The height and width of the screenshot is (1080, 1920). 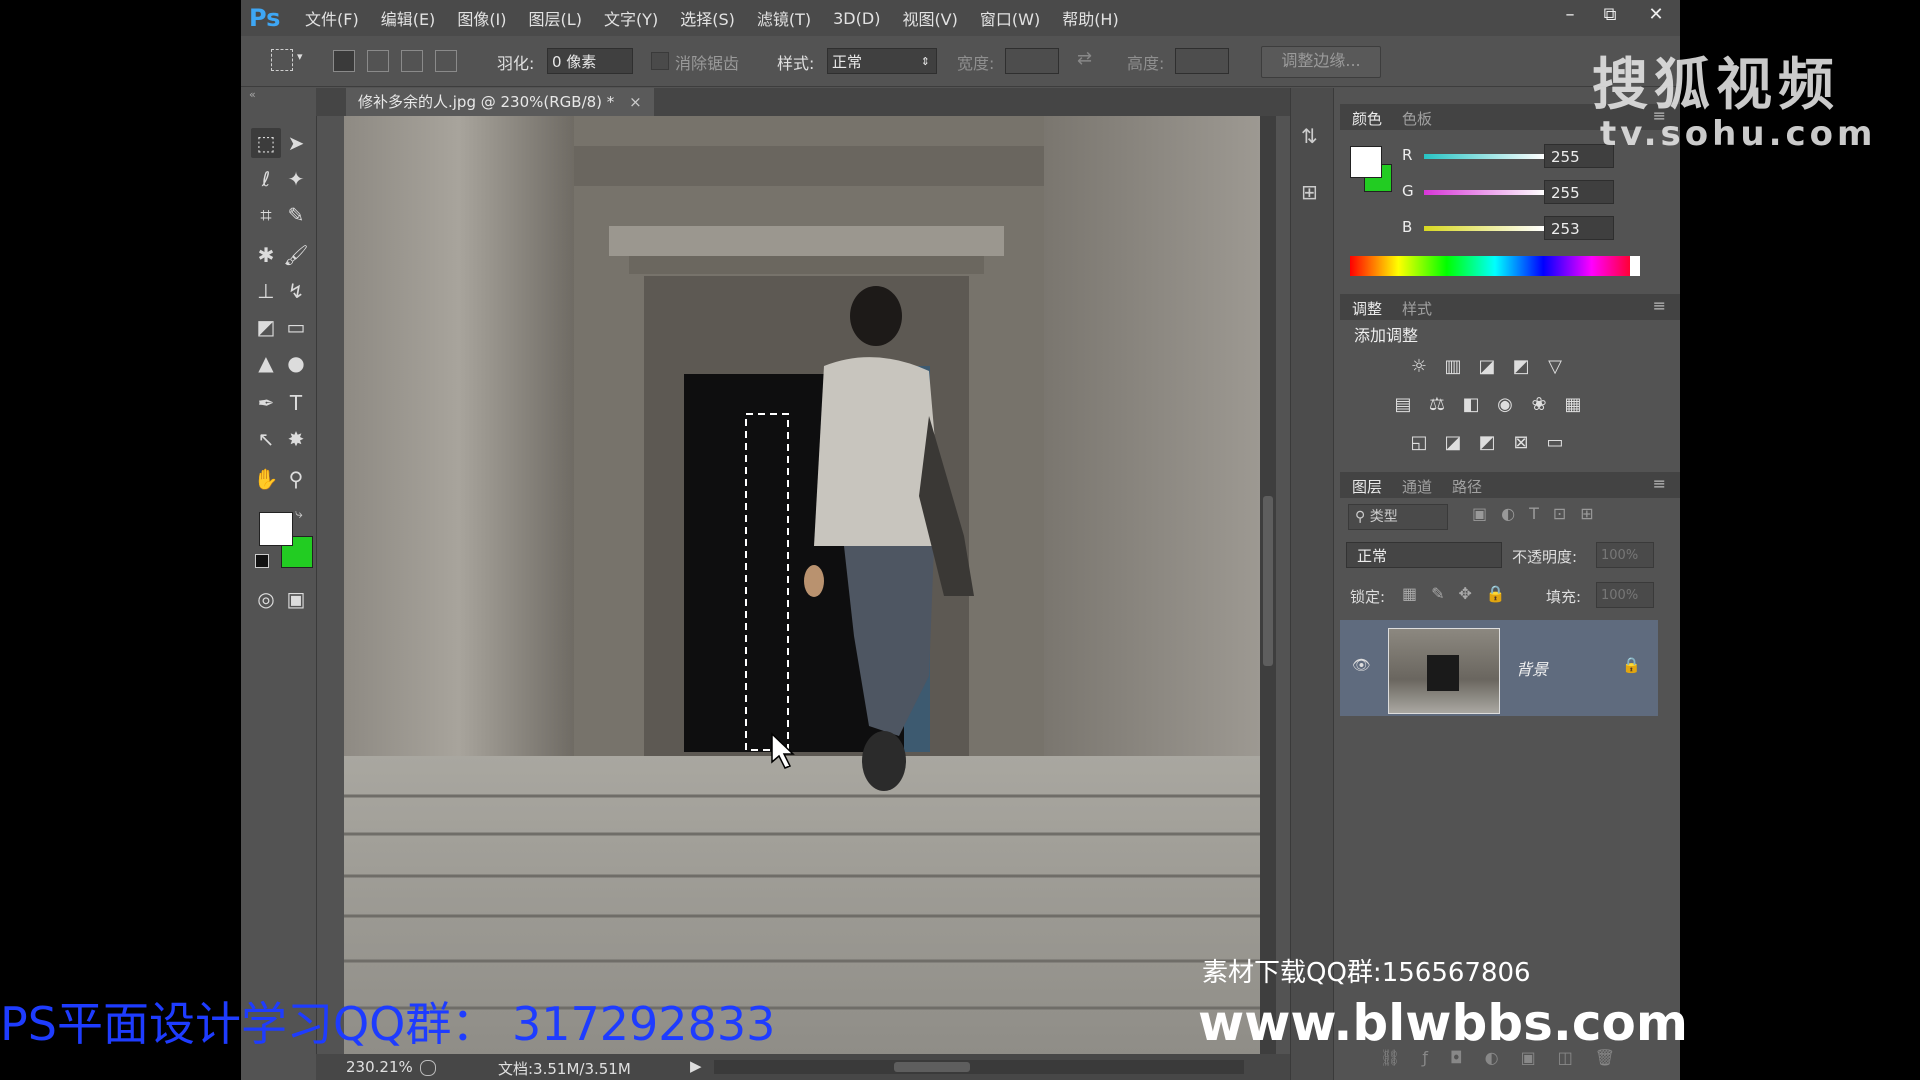 I want to click on rect-marquee-preset-icon, so click(x=282, y=60).